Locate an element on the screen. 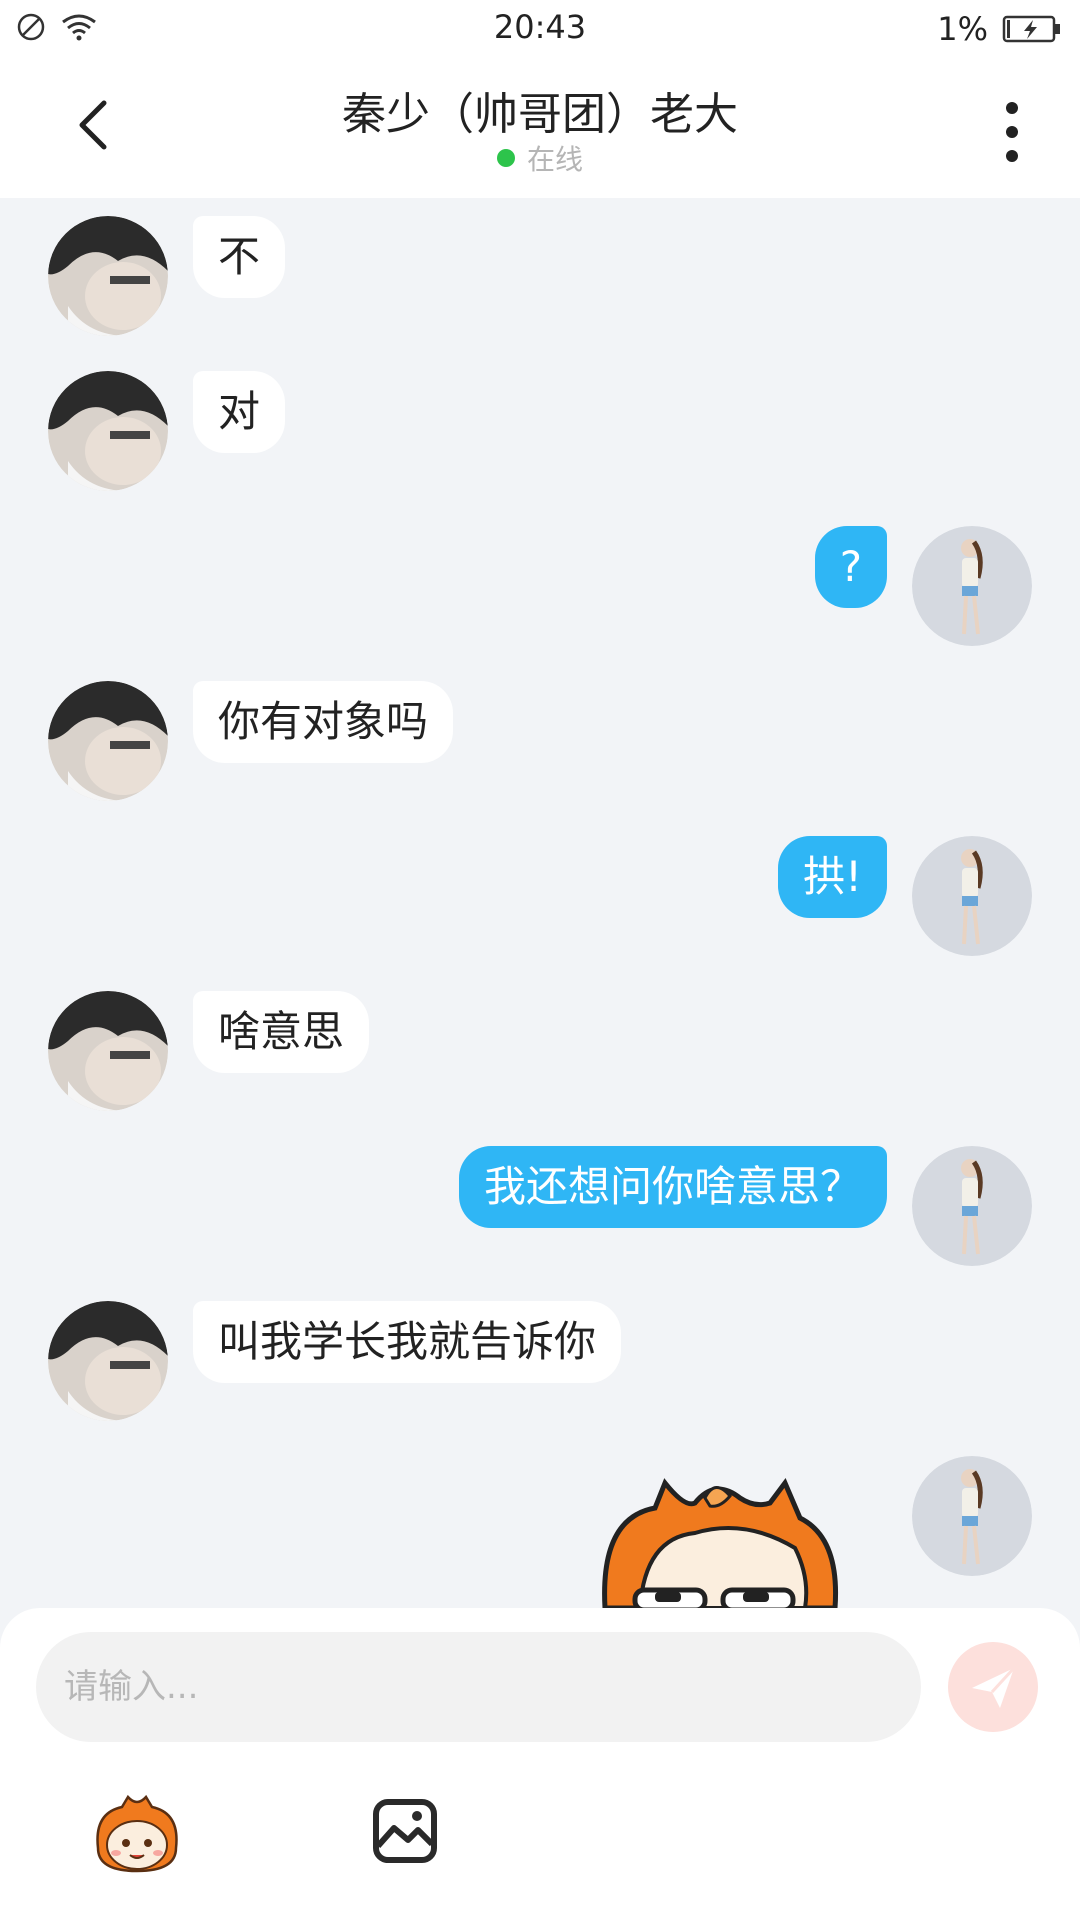  cartoon-sticker-icon is located at coordinates (720, 1543).